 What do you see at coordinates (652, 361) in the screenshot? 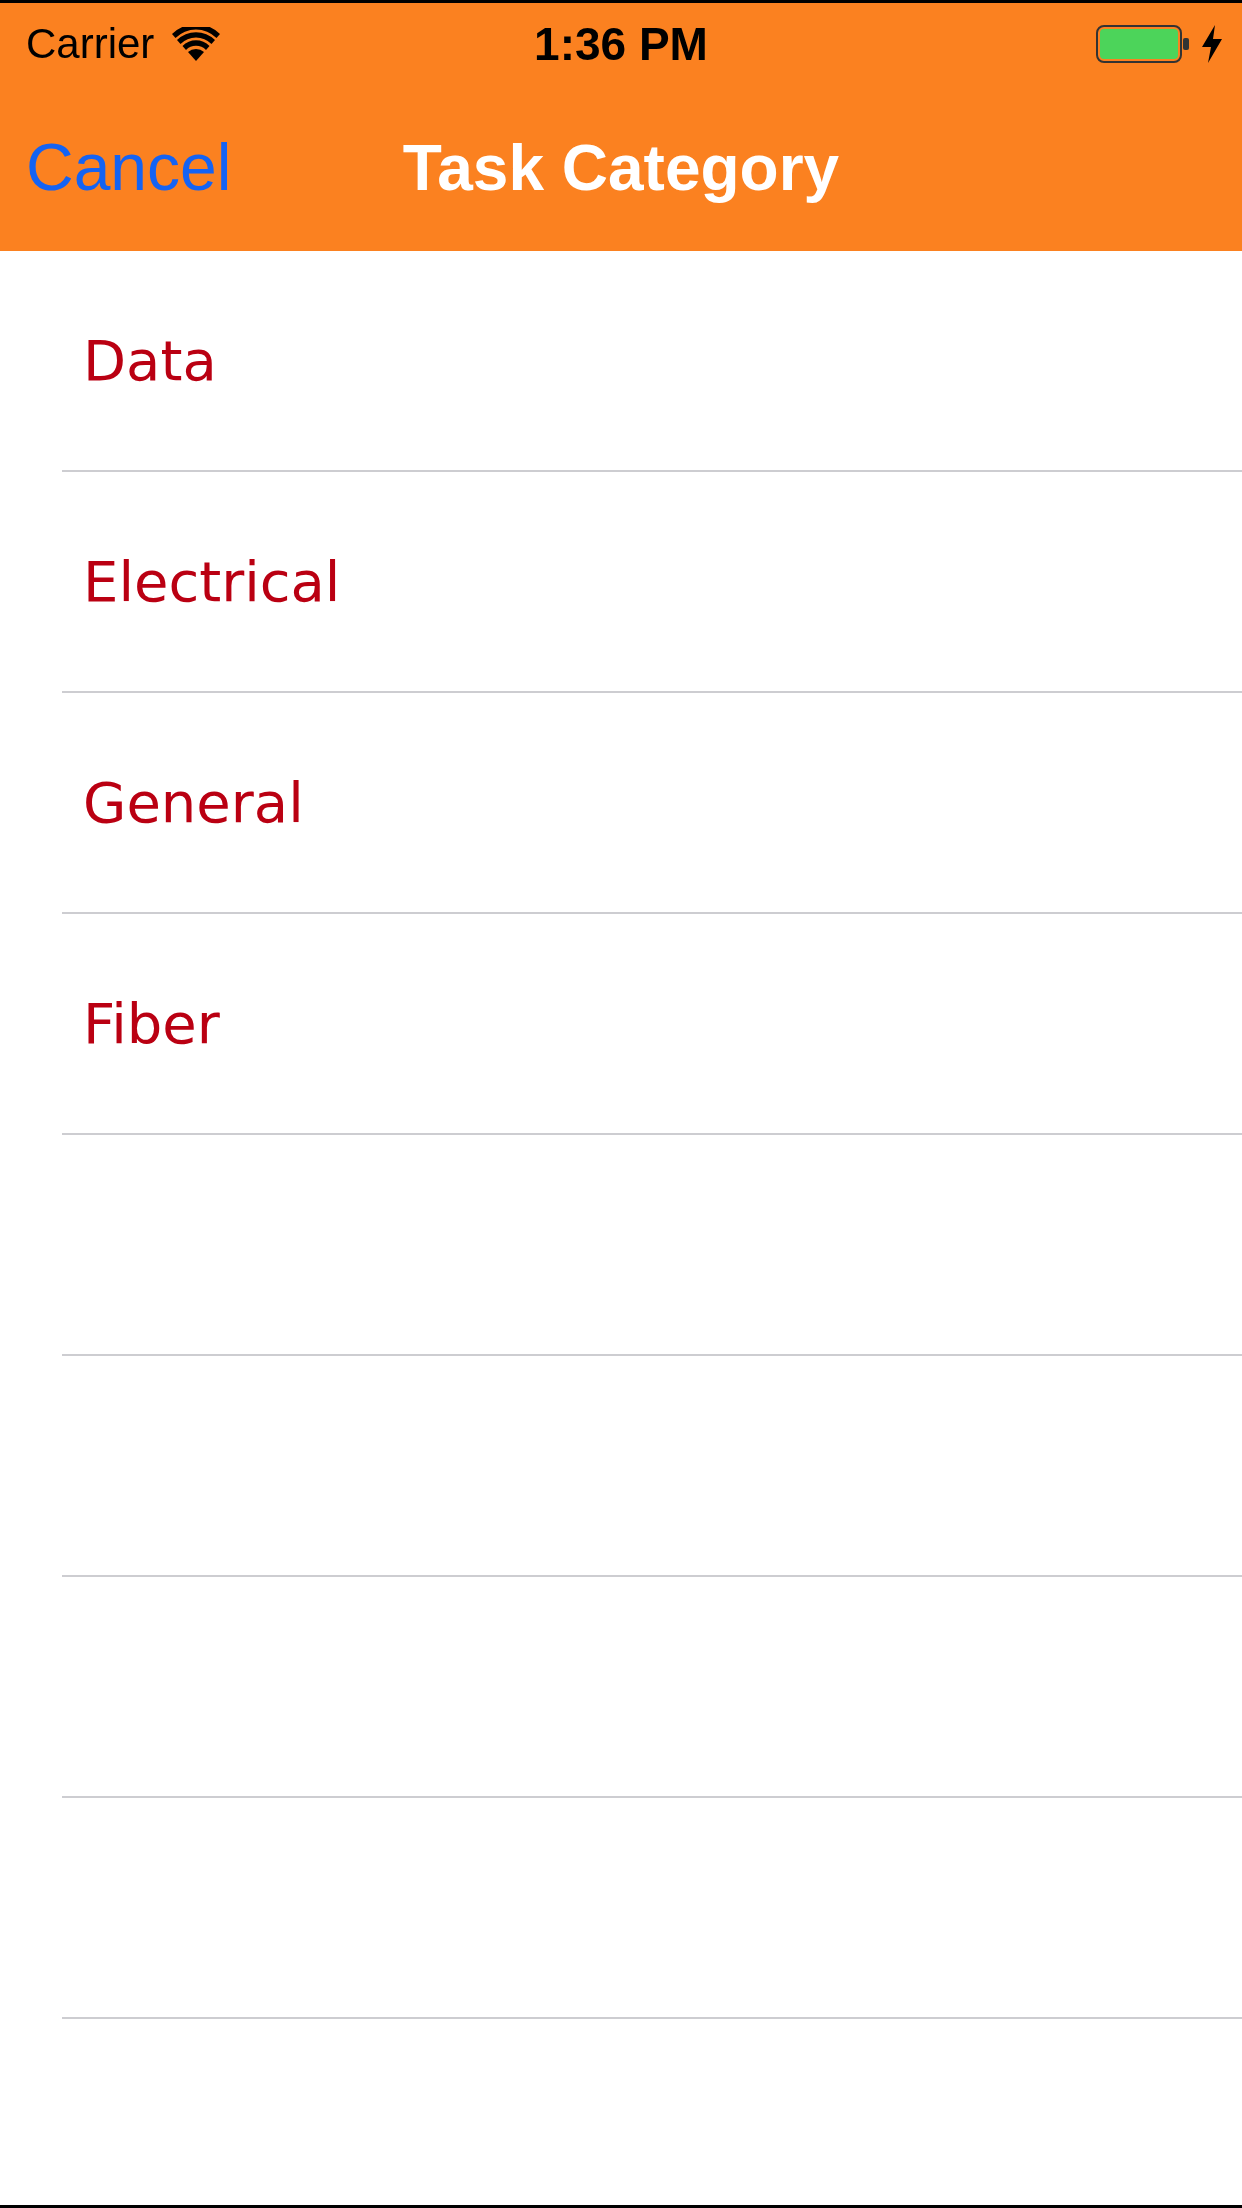
I see `category-item: Data` at bounding box center [652, 361].